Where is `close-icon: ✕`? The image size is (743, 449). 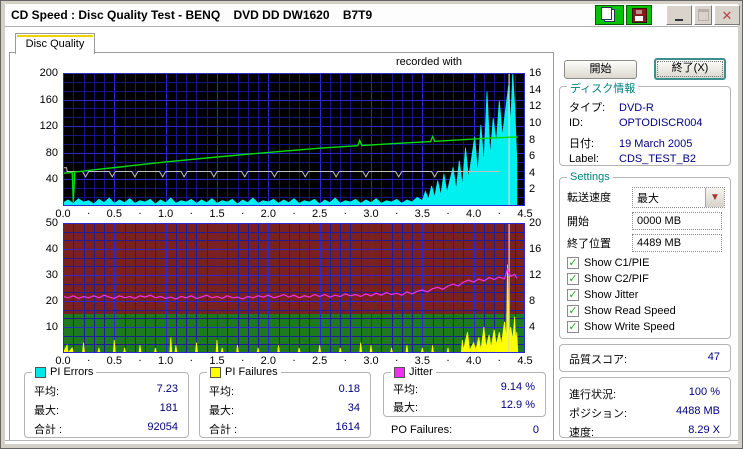 close-icon: ✕ is located at coordinates (727, 15).